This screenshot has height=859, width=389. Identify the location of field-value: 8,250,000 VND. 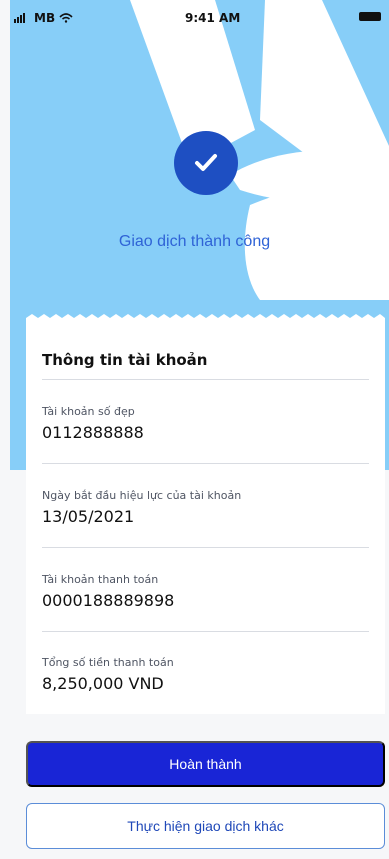
(103, 683).